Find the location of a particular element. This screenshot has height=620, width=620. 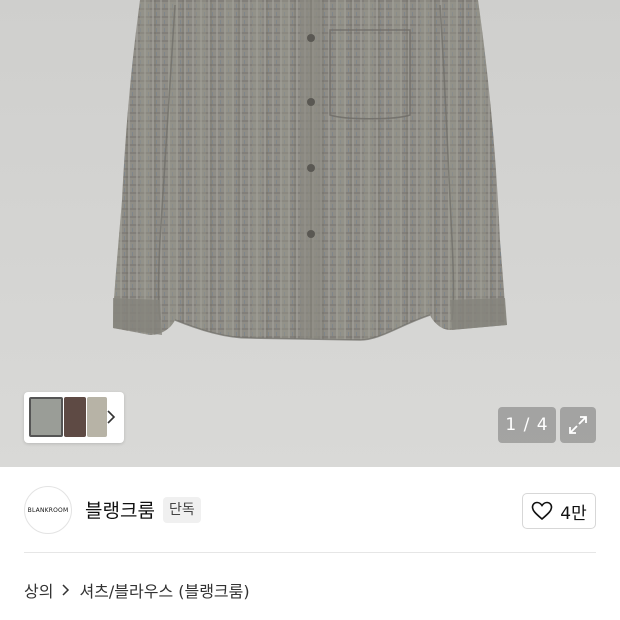

like-count: 4만 is located at coordinates (573, 513).